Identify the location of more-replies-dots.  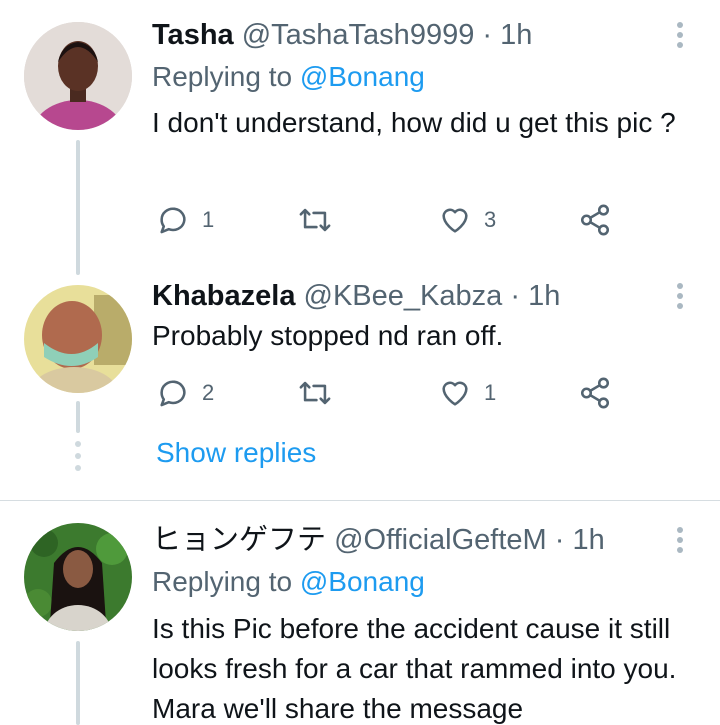
(79, 456).